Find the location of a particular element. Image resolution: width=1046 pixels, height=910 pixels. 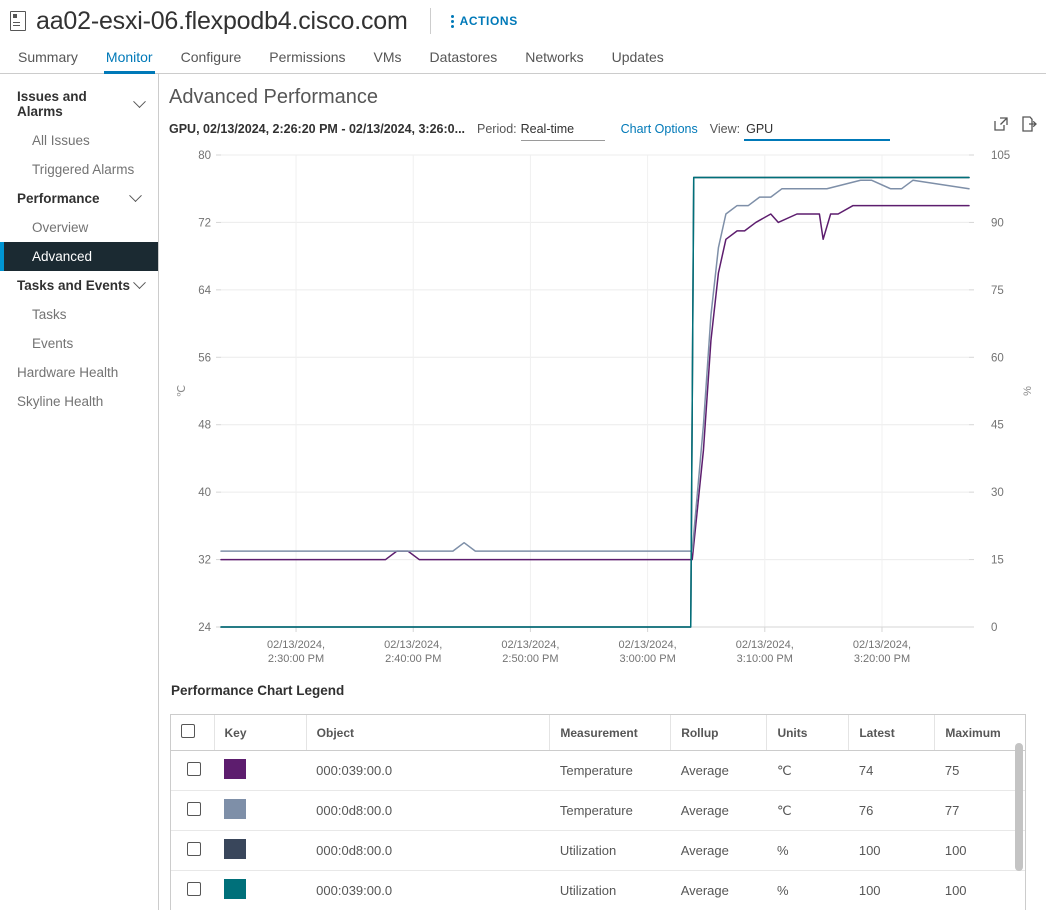

svg-text: 40 is located at coordinates (204, 493).